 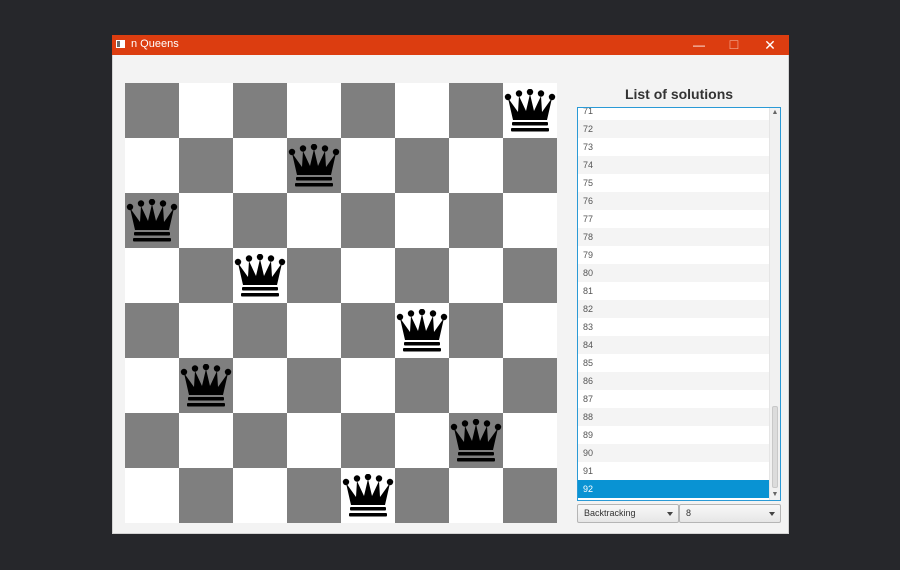 What do you see at coordinates (674, 363) in the screenshot?
I see `solution-list-item: 85` at bounding box center [674, 363].